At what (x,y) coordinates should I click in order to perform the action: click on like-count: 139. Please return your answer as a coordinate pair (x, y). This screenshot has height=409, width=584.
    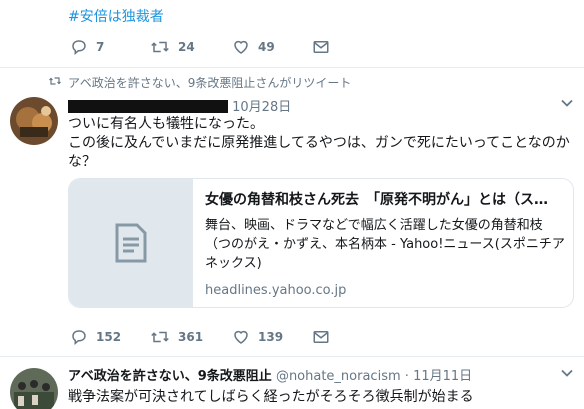
    Looking at the image, I should click on (271, 337).